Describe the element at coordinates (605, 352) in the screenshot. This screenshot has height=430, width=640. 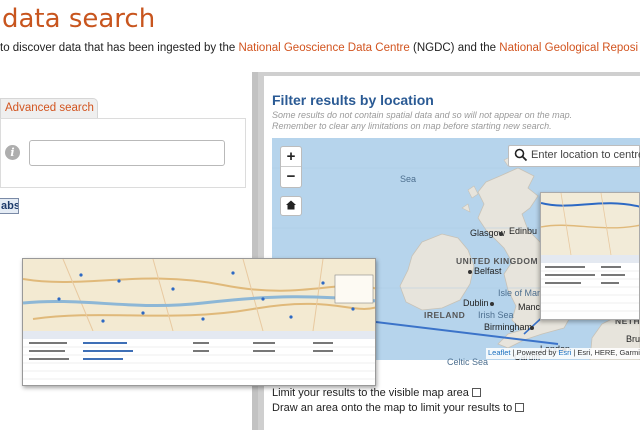
I see `attribution-rest: | Esri, HERE, Garmin` at that location.